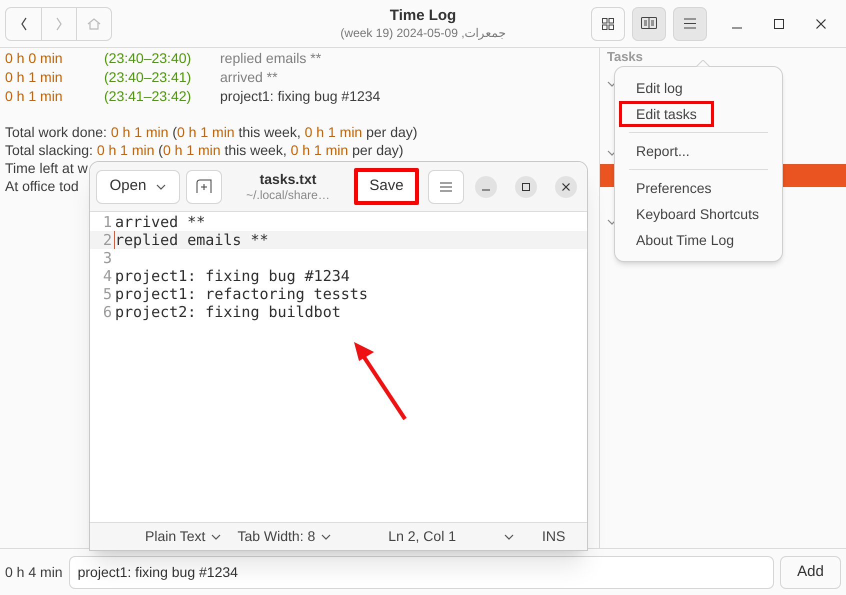 This screenshot has width=846, height=595. I want to click on line-number: 4, so click(107, 276).